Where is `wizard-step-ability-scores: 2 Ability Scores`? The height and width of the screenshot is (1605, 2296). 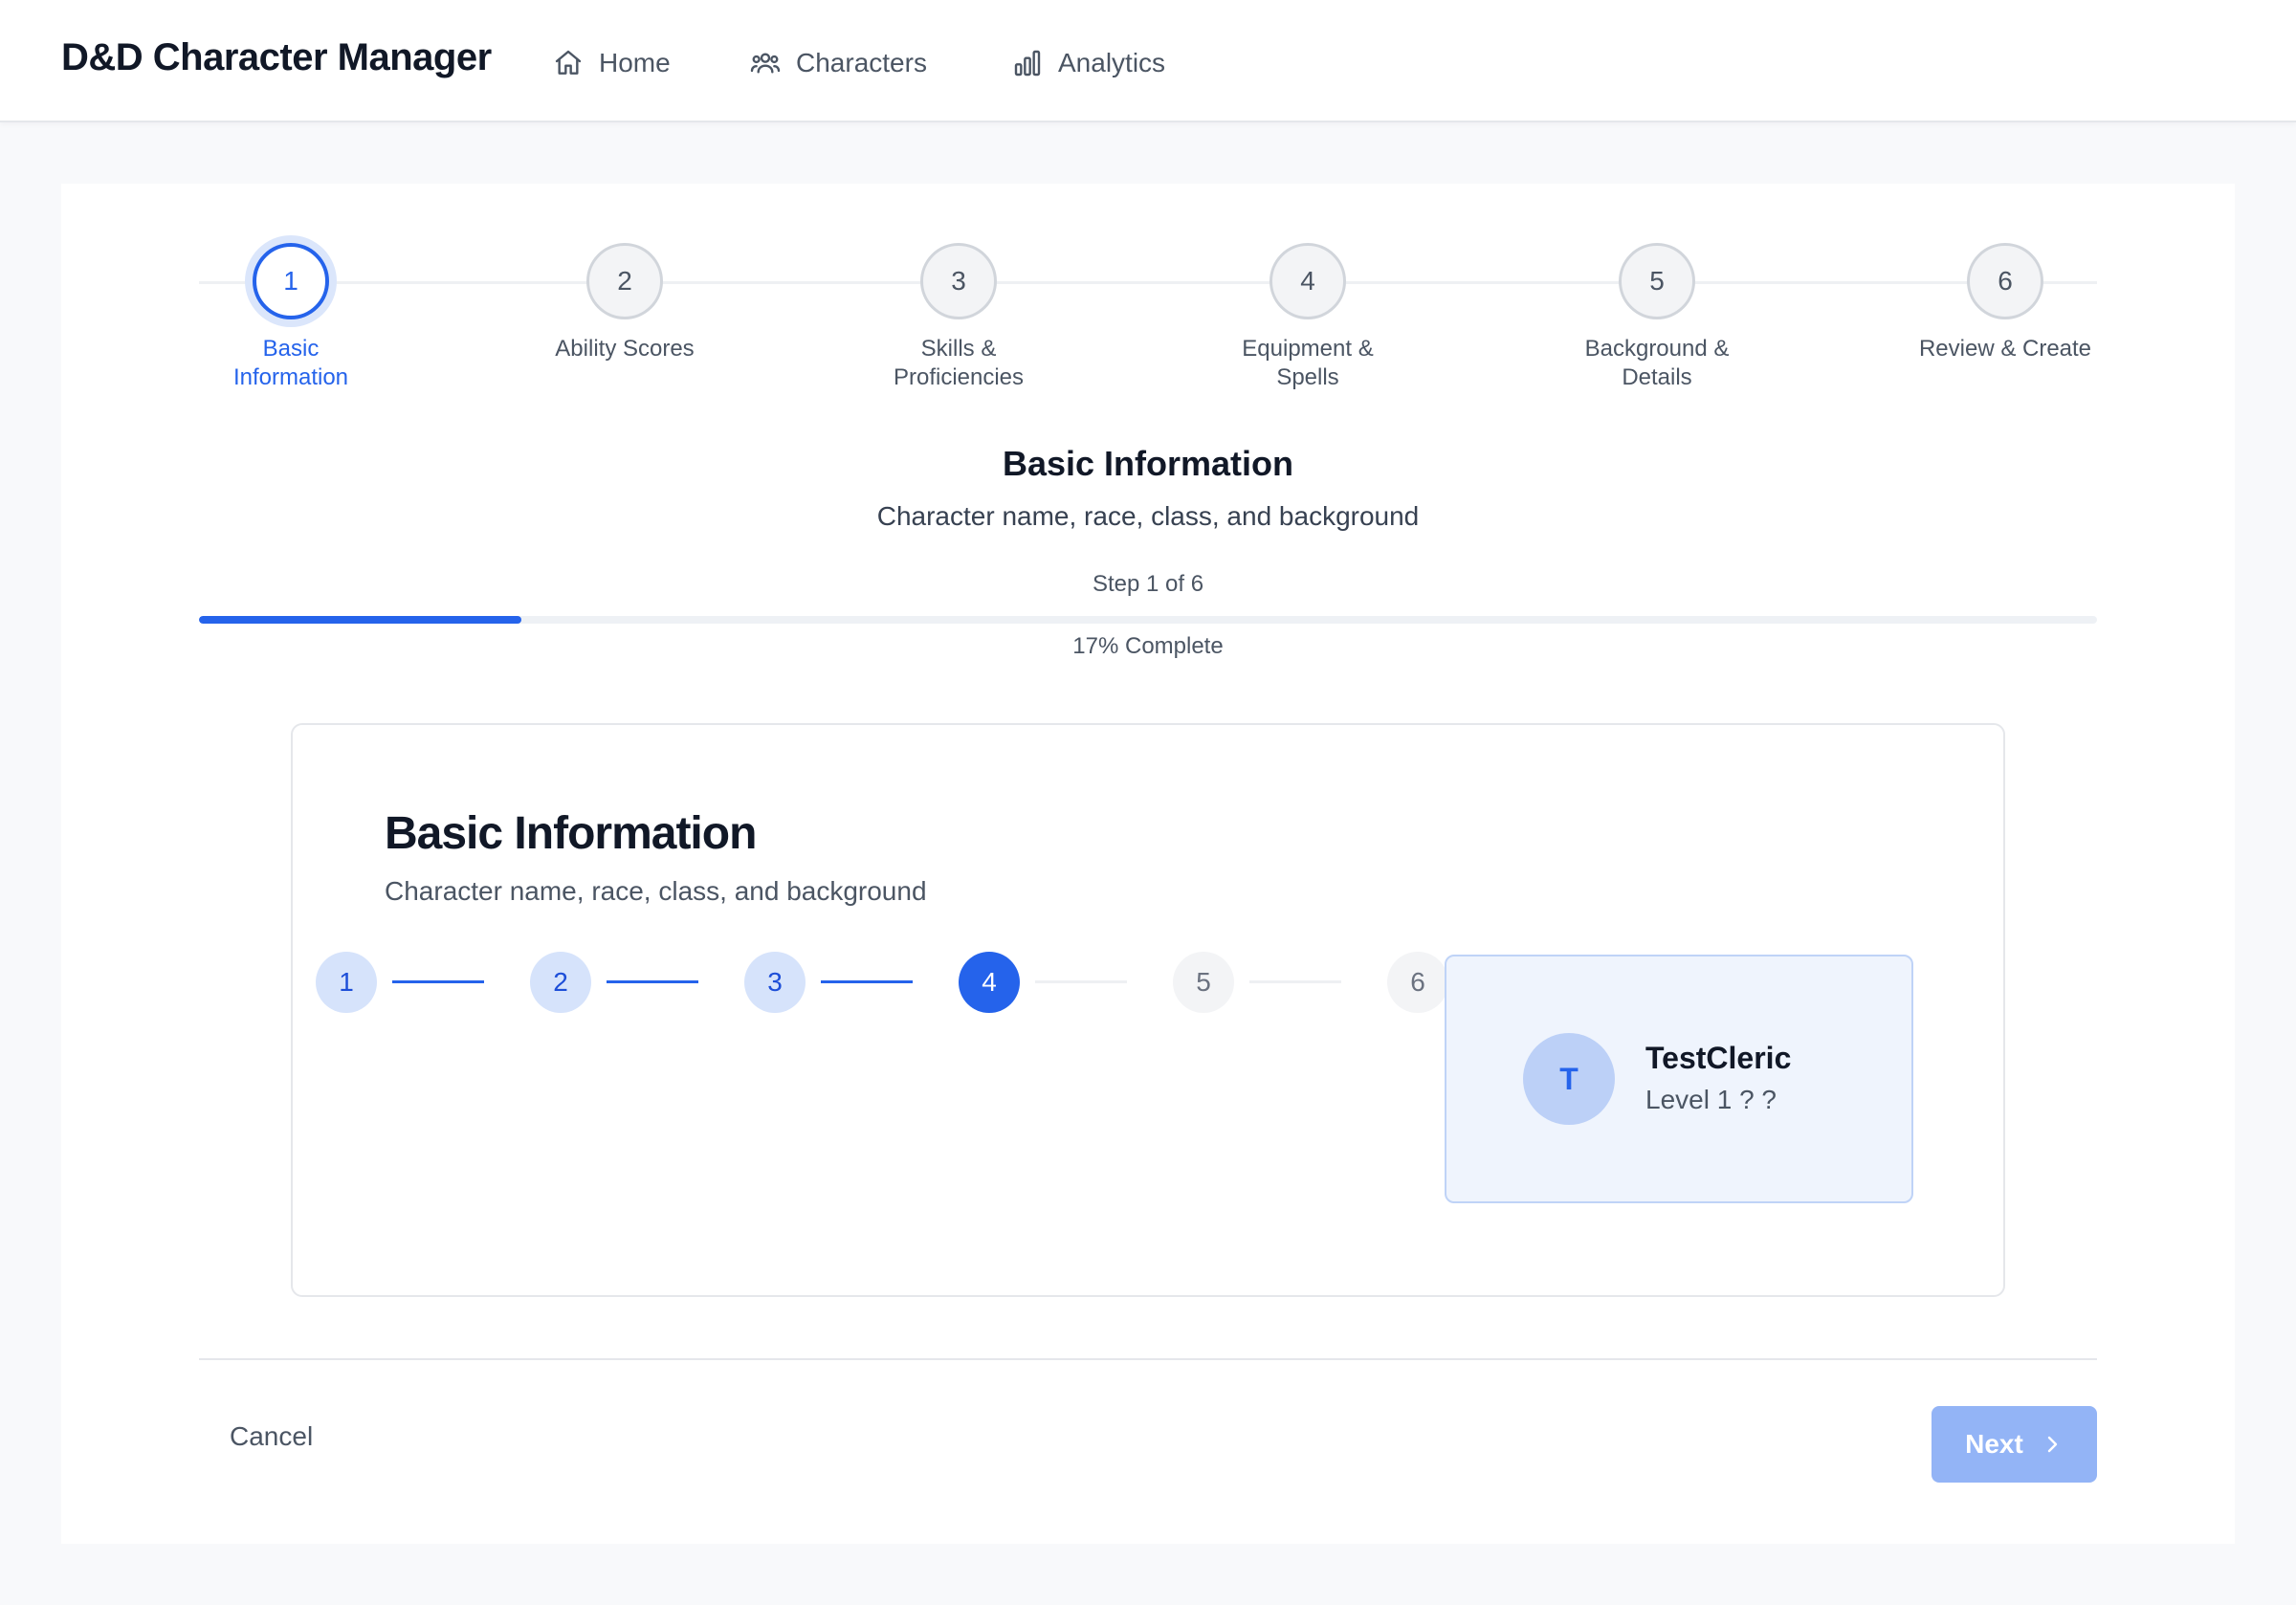 wizard-step-ability-scores: 2 Ability Scores is located at coordinates (625, 303).